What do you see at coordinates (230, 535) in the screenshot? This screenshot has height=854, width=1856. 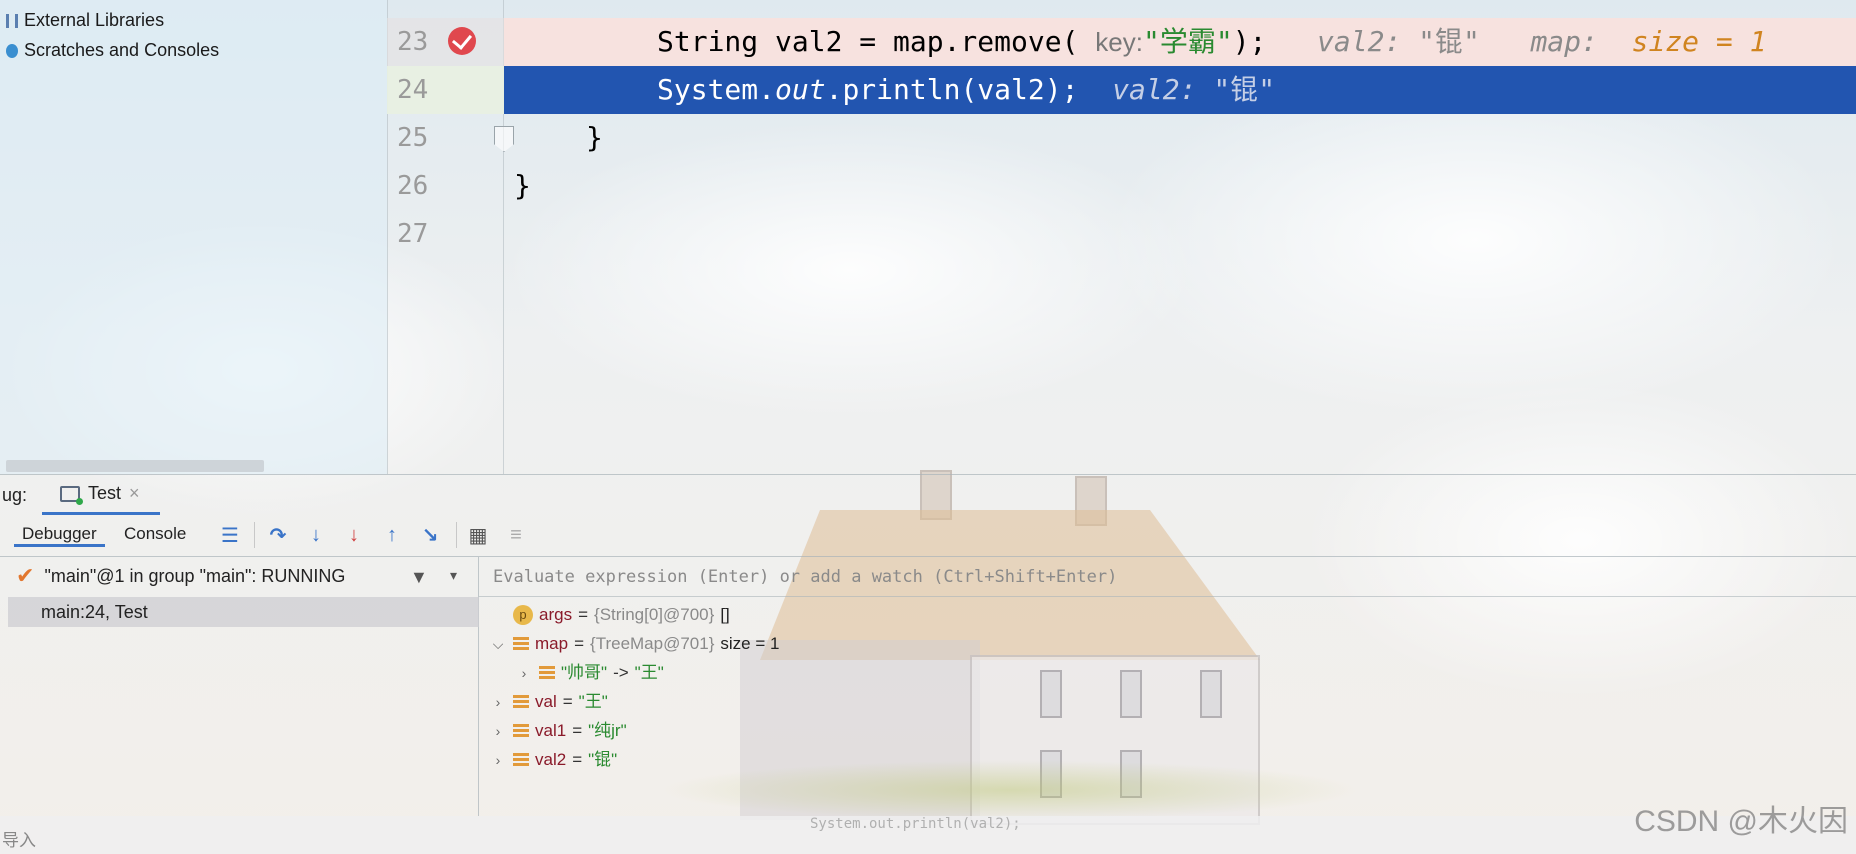 I see `layout-menu-icon: ☰` at bounding box center [230, 535].